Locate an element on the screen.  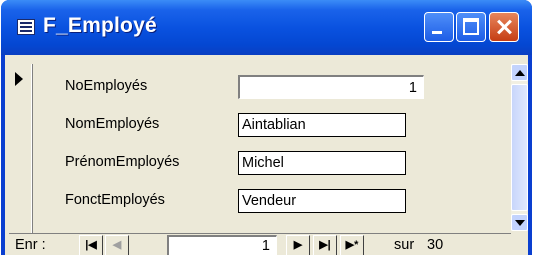
close-icon is located at coordinates (504, 27).